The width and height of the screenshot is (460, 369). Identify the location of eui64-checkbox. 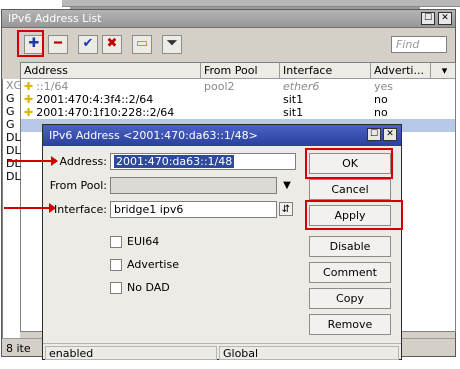
(116, 242).